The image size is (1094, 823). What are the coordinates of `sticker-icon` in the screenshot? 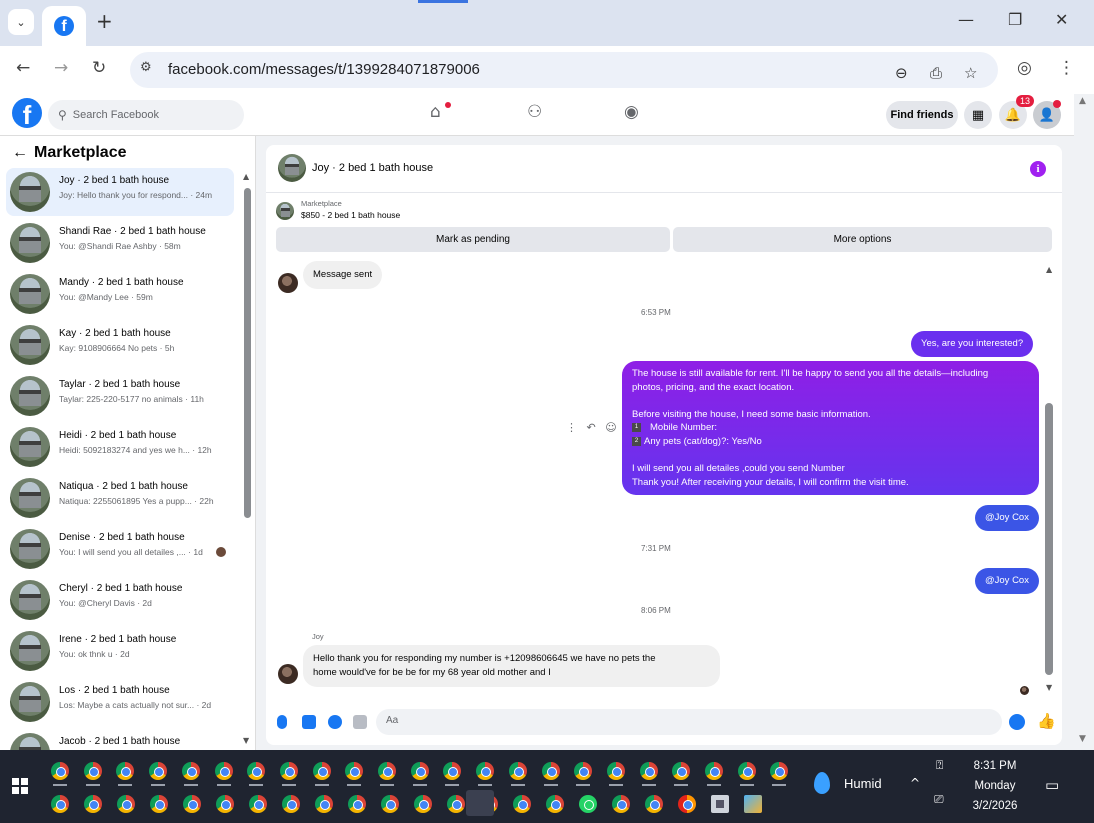 It's located at (335, 722).